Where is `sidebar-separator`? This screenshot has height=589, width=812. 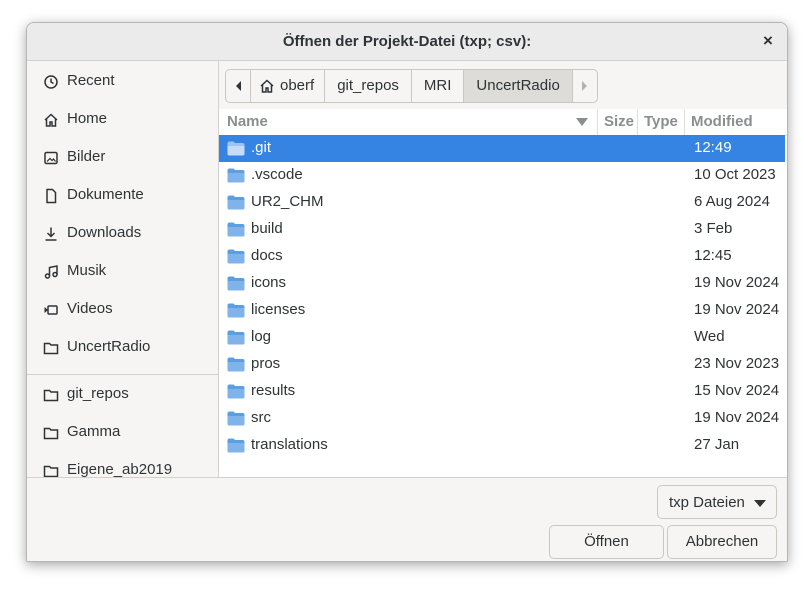
sidebar-separator is located at coordinates (122, 374).